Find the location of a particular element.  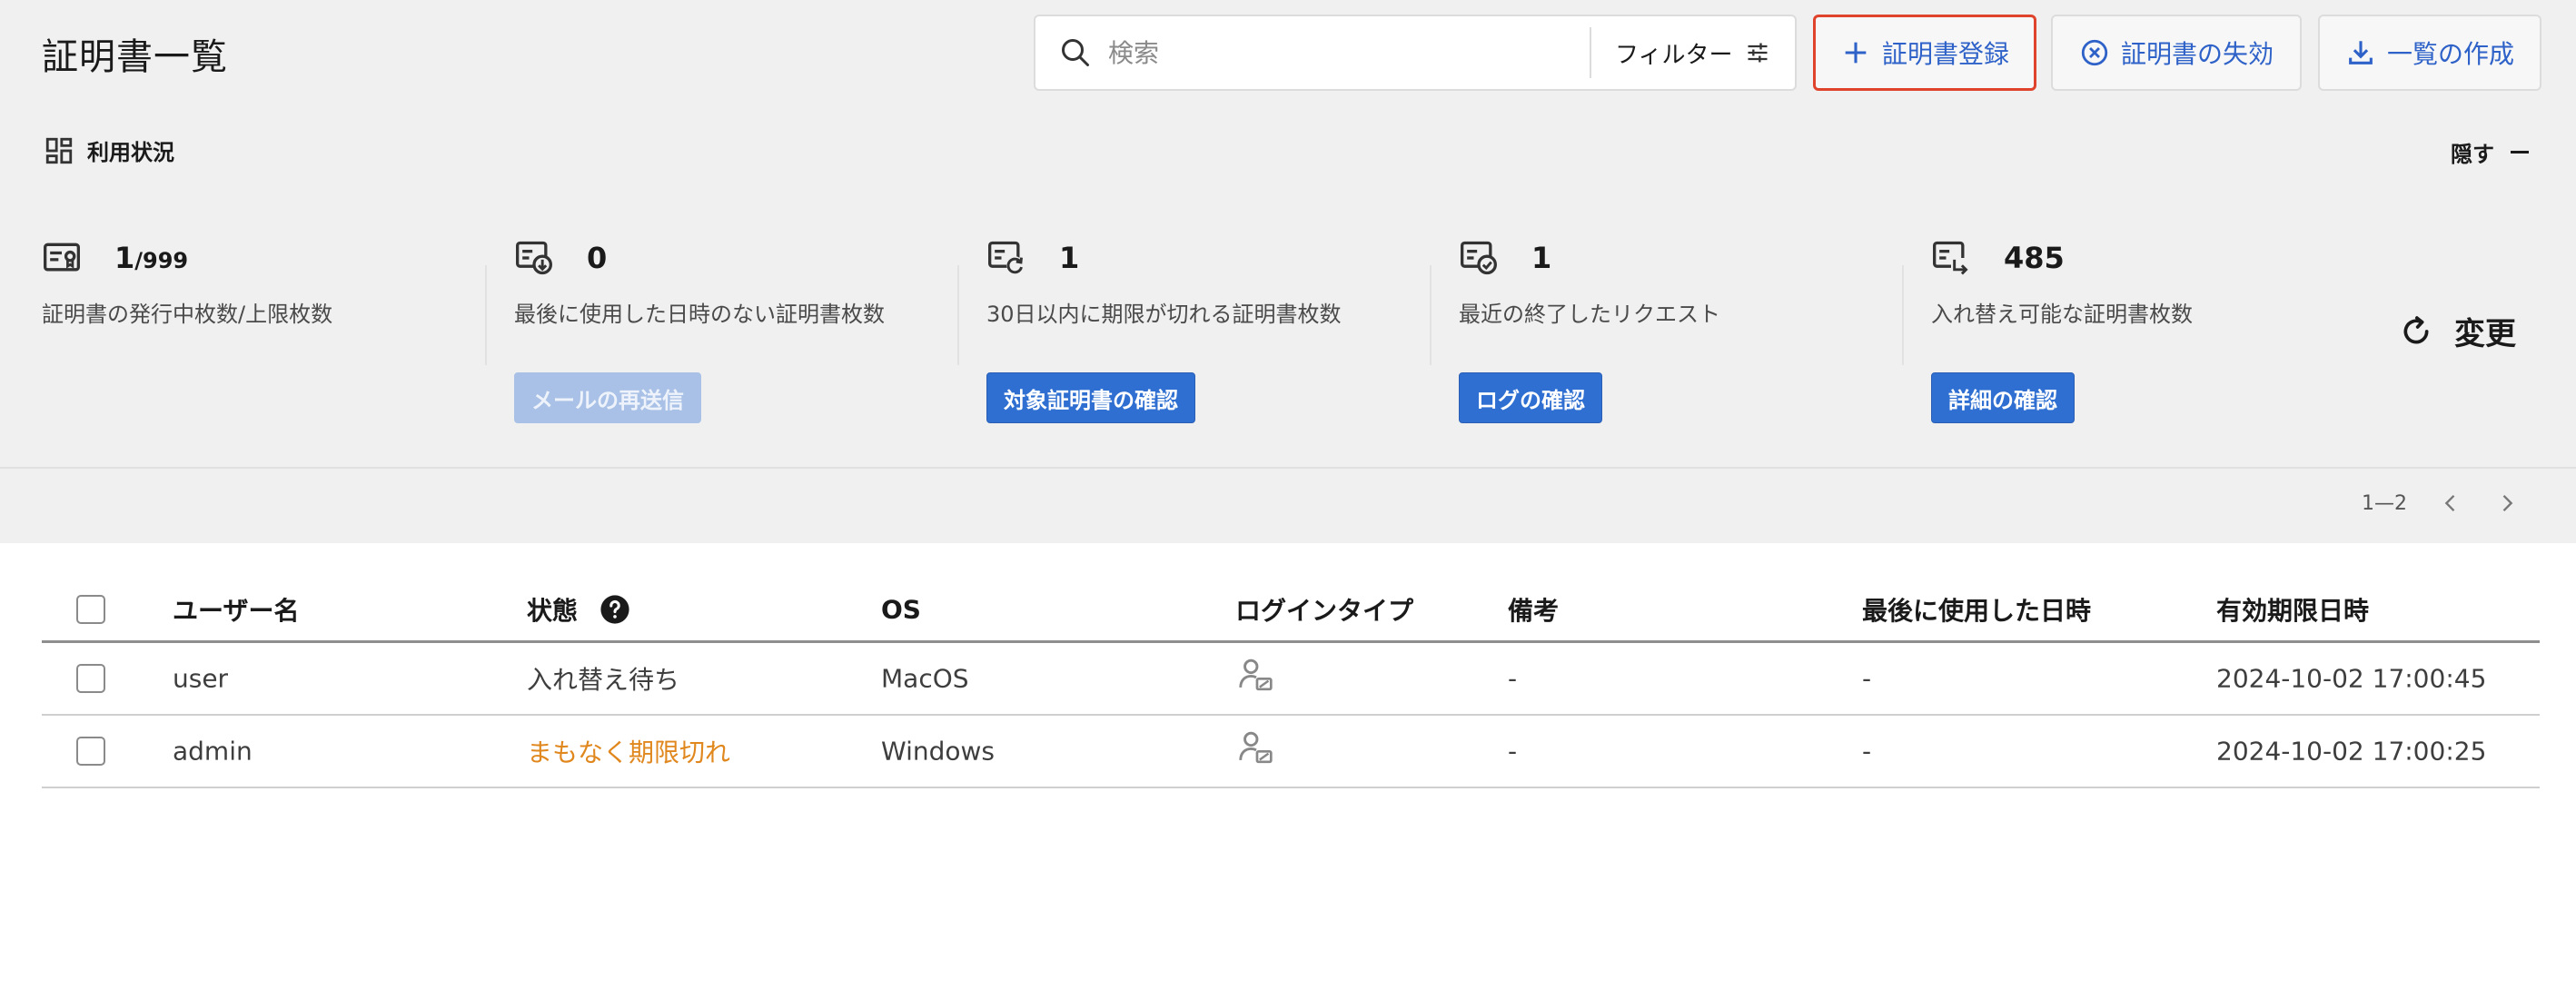

select-all-checkbox is located at coordinates (90, 609).